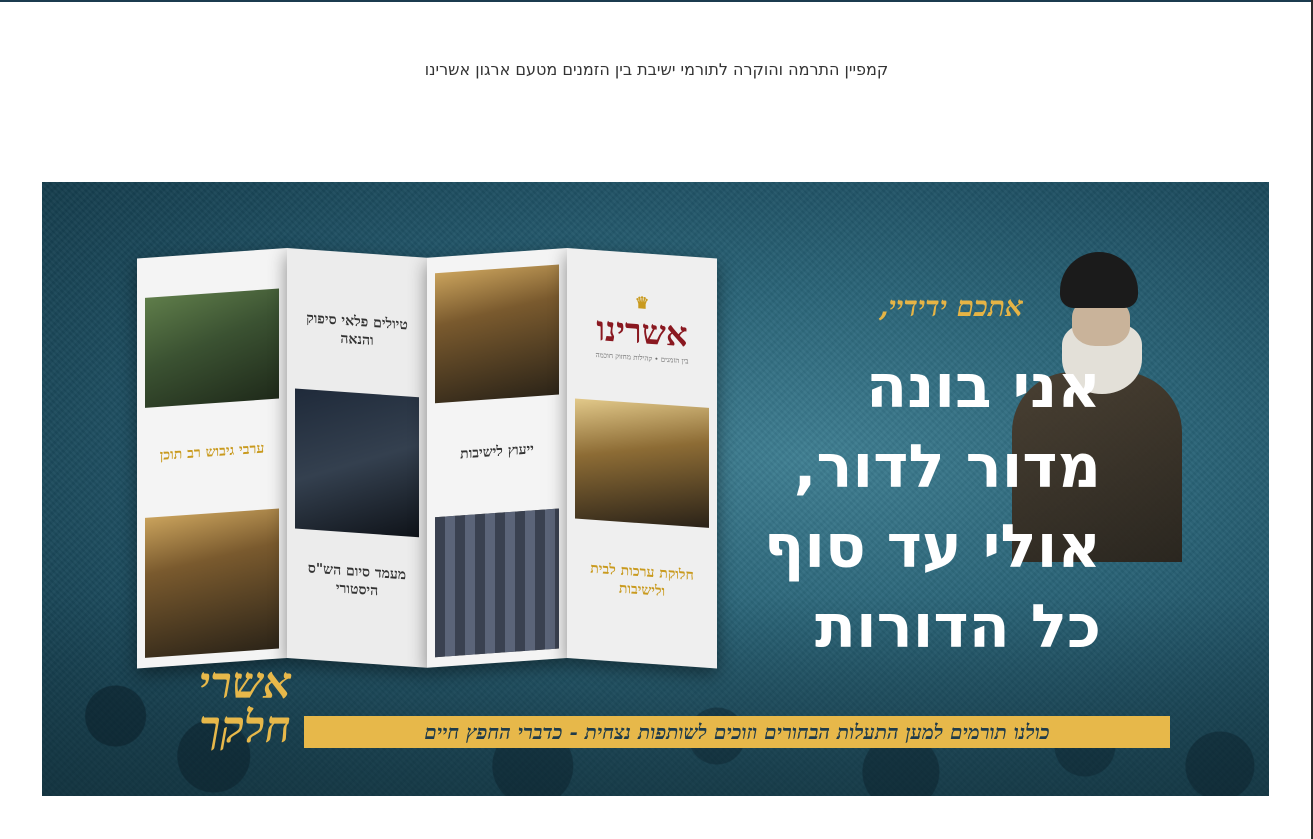 Image resolution: width=1313 pixels, height=839 pixels. Describe the element at coordinates (497, 334) in the screenshot. I see `study-hall-photo` at that location.